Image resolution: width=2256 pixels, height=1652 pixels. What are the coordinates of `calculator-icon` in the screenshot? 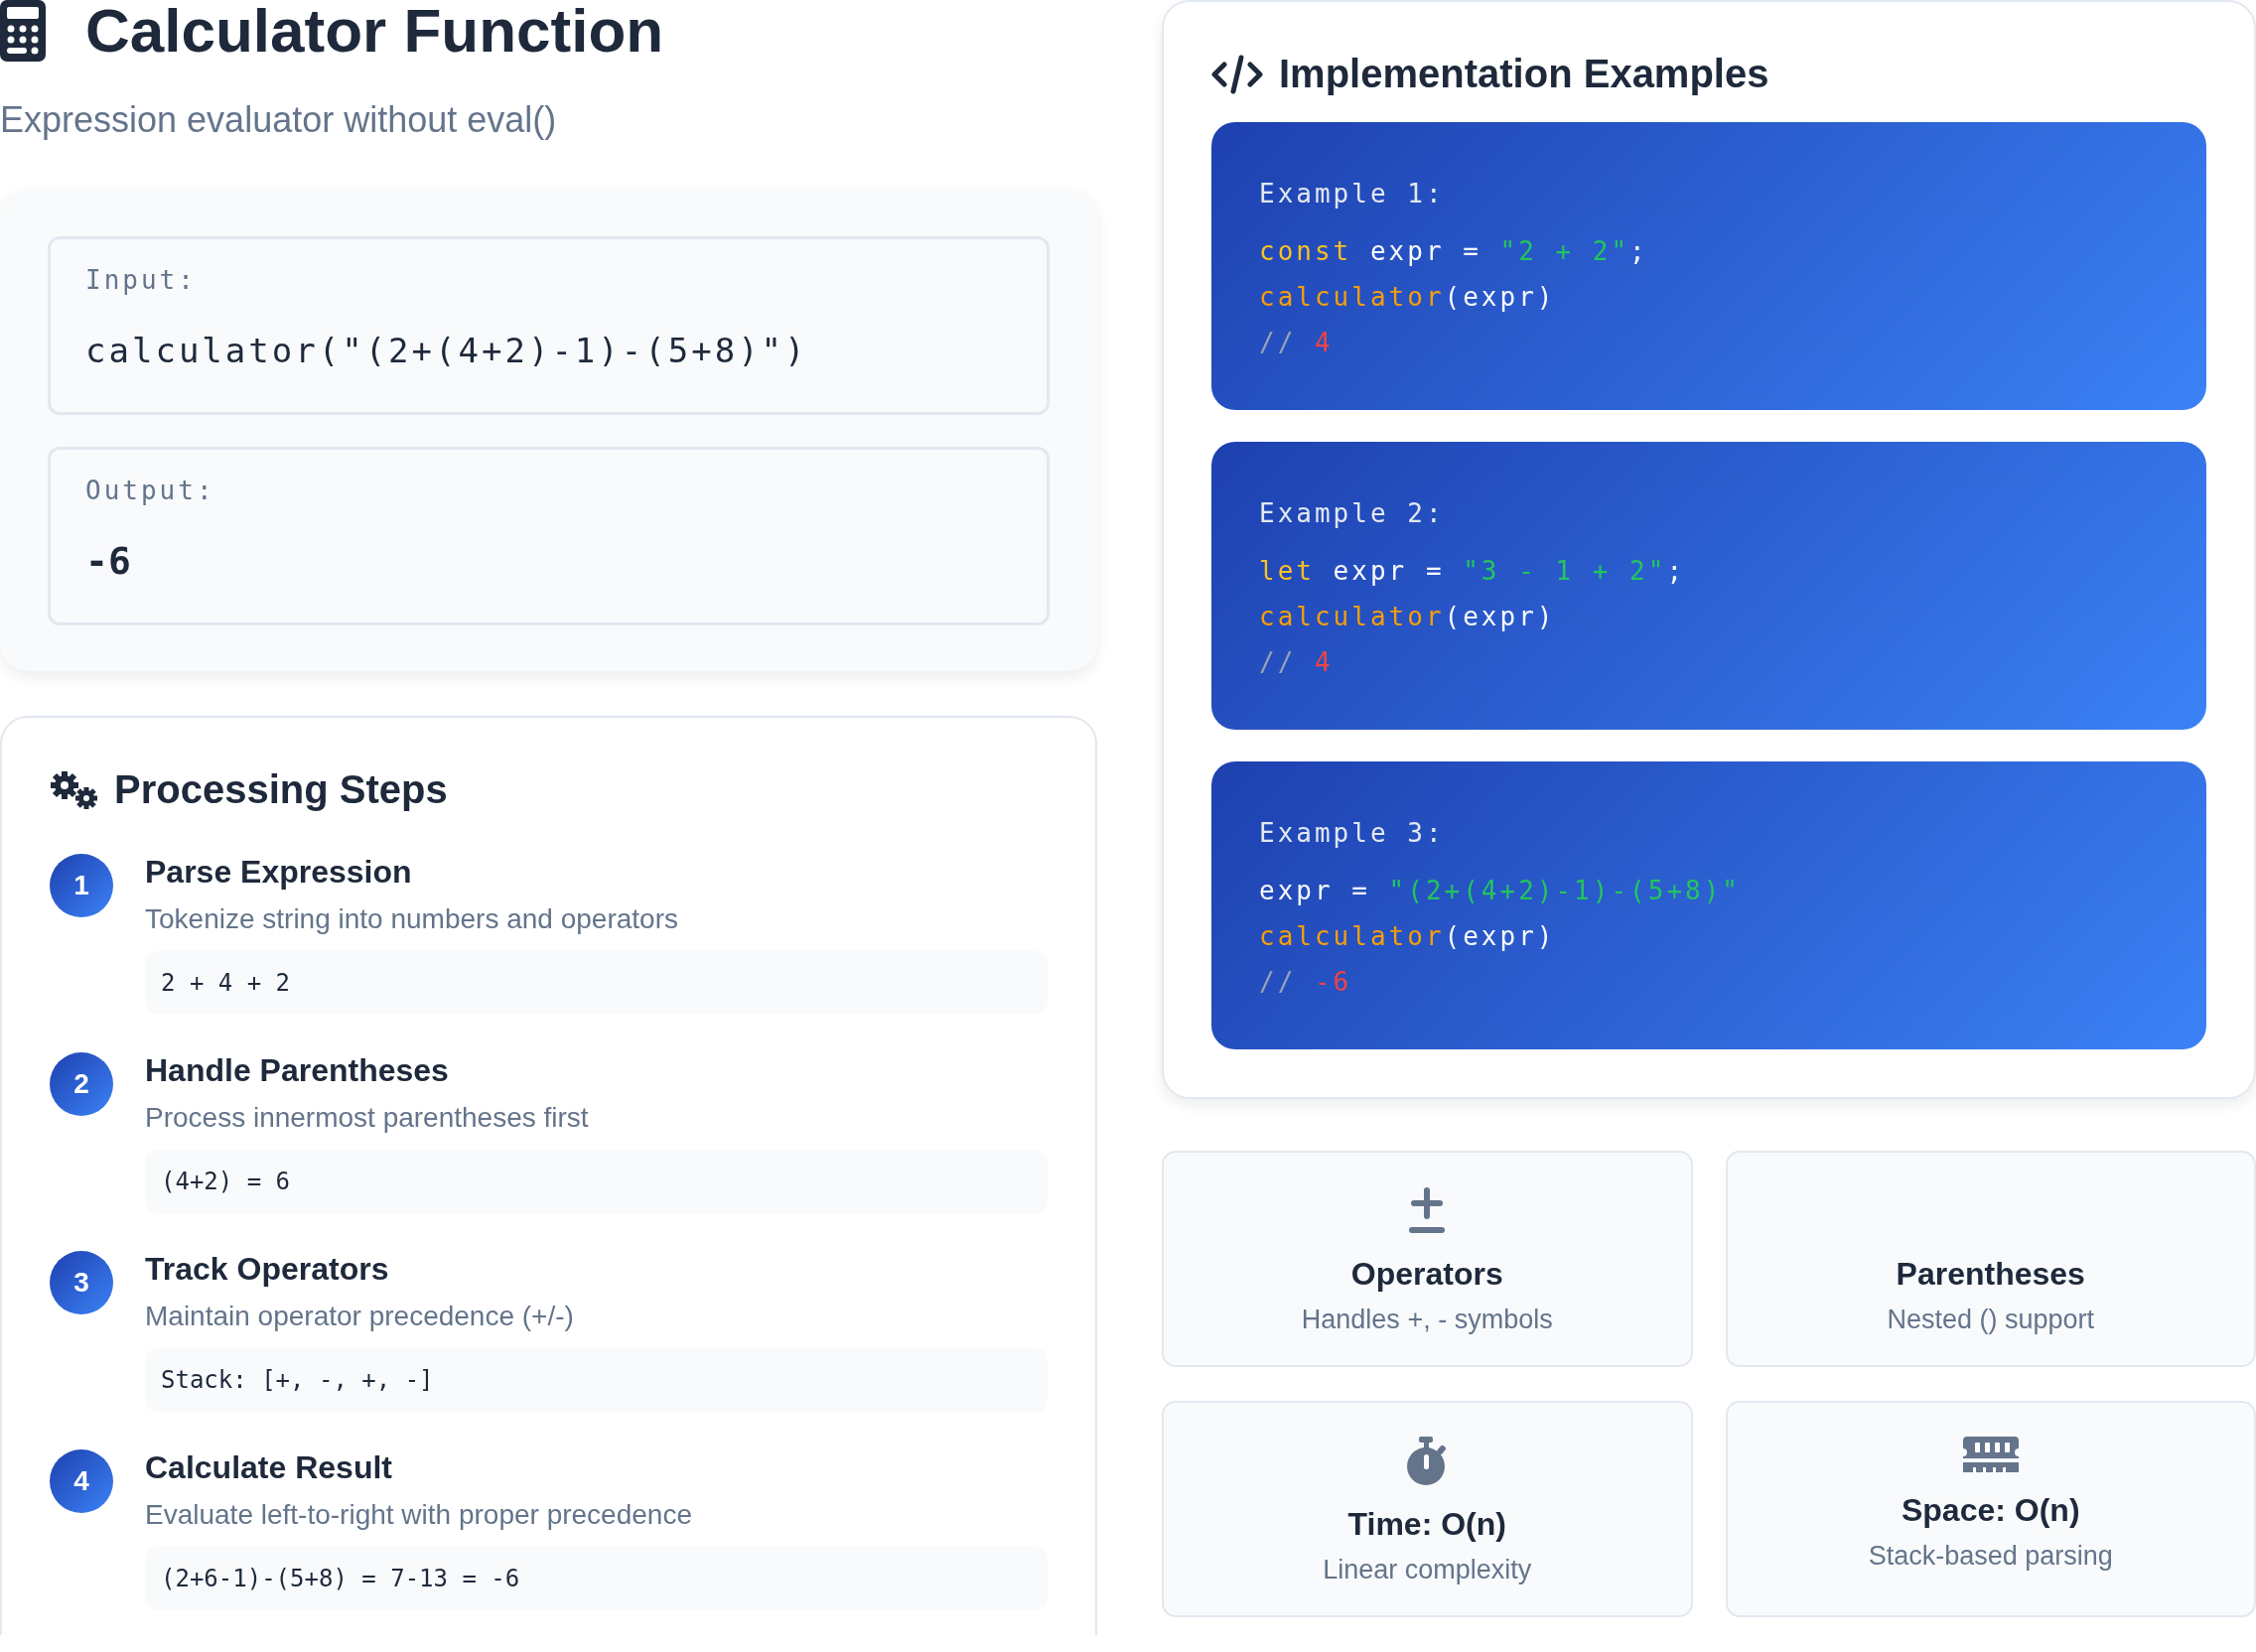 It's located at (23, 31).